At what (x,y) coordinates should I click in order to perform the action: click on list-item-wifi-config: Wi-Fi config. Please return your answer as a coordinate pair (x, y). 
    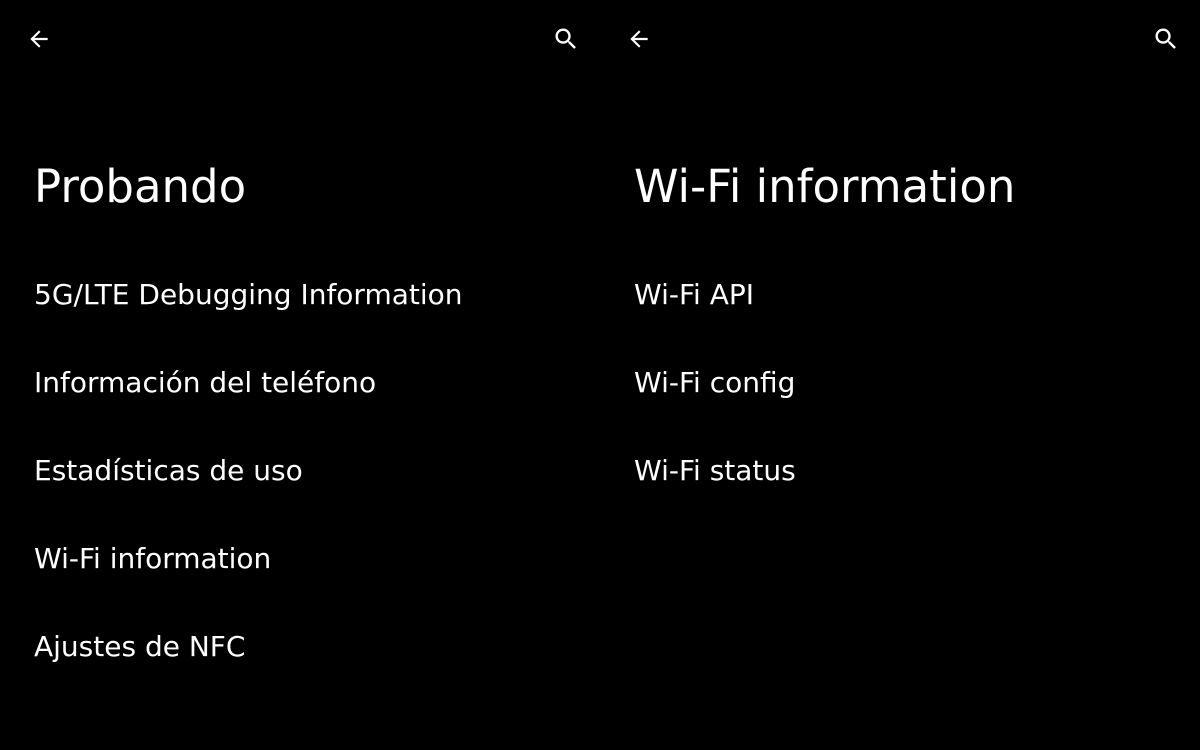
    Looking at the image, I should click on (900, 383).